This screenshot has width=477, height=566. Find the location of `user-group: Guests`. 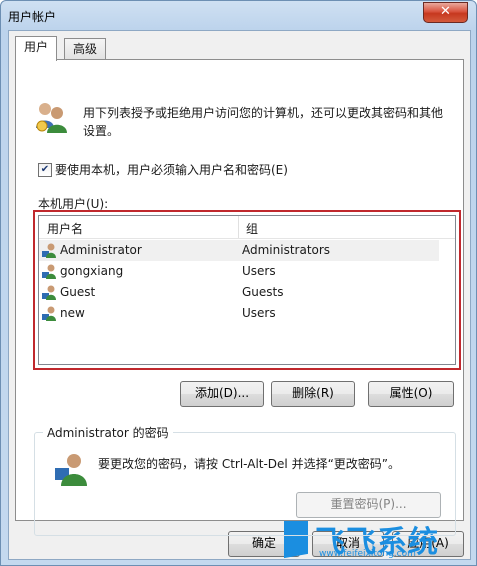

user-group: Guests is located at coordinates (263, 292).